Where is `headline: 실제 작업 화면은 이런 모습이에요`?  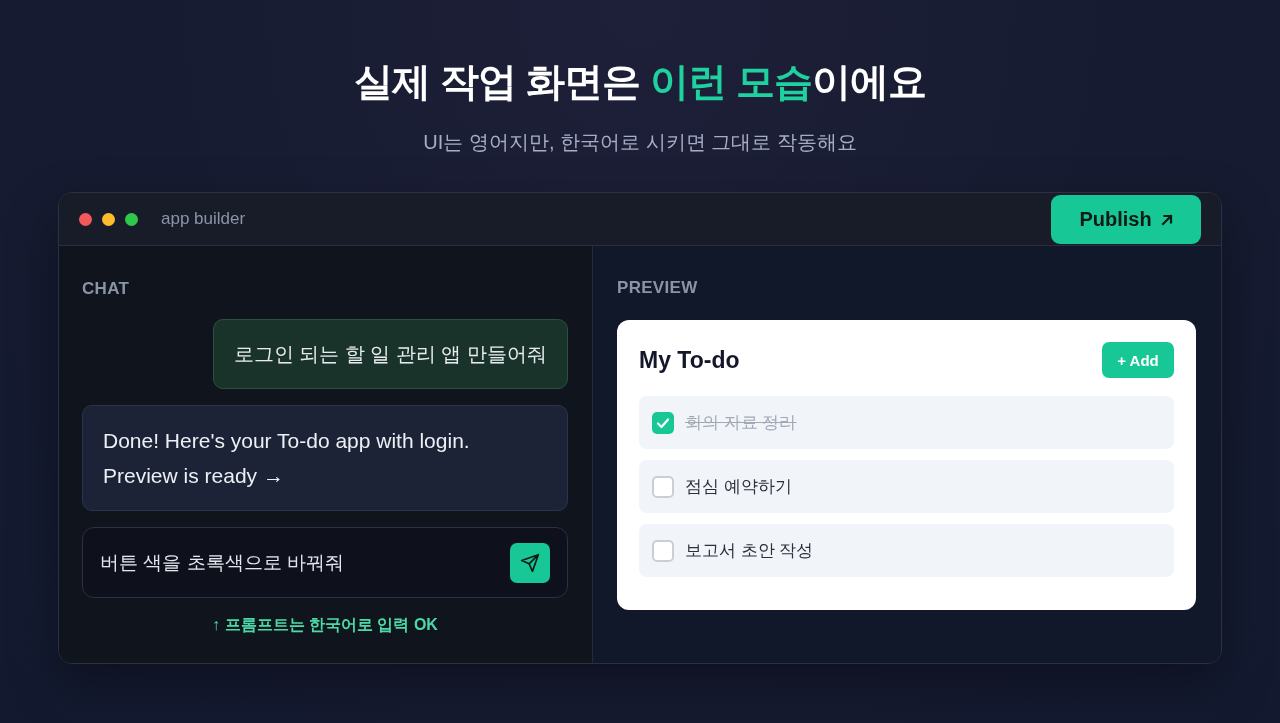
headline: 실제 작업 화면은 이런 모습이에요 is located at coordinates (640, 82).